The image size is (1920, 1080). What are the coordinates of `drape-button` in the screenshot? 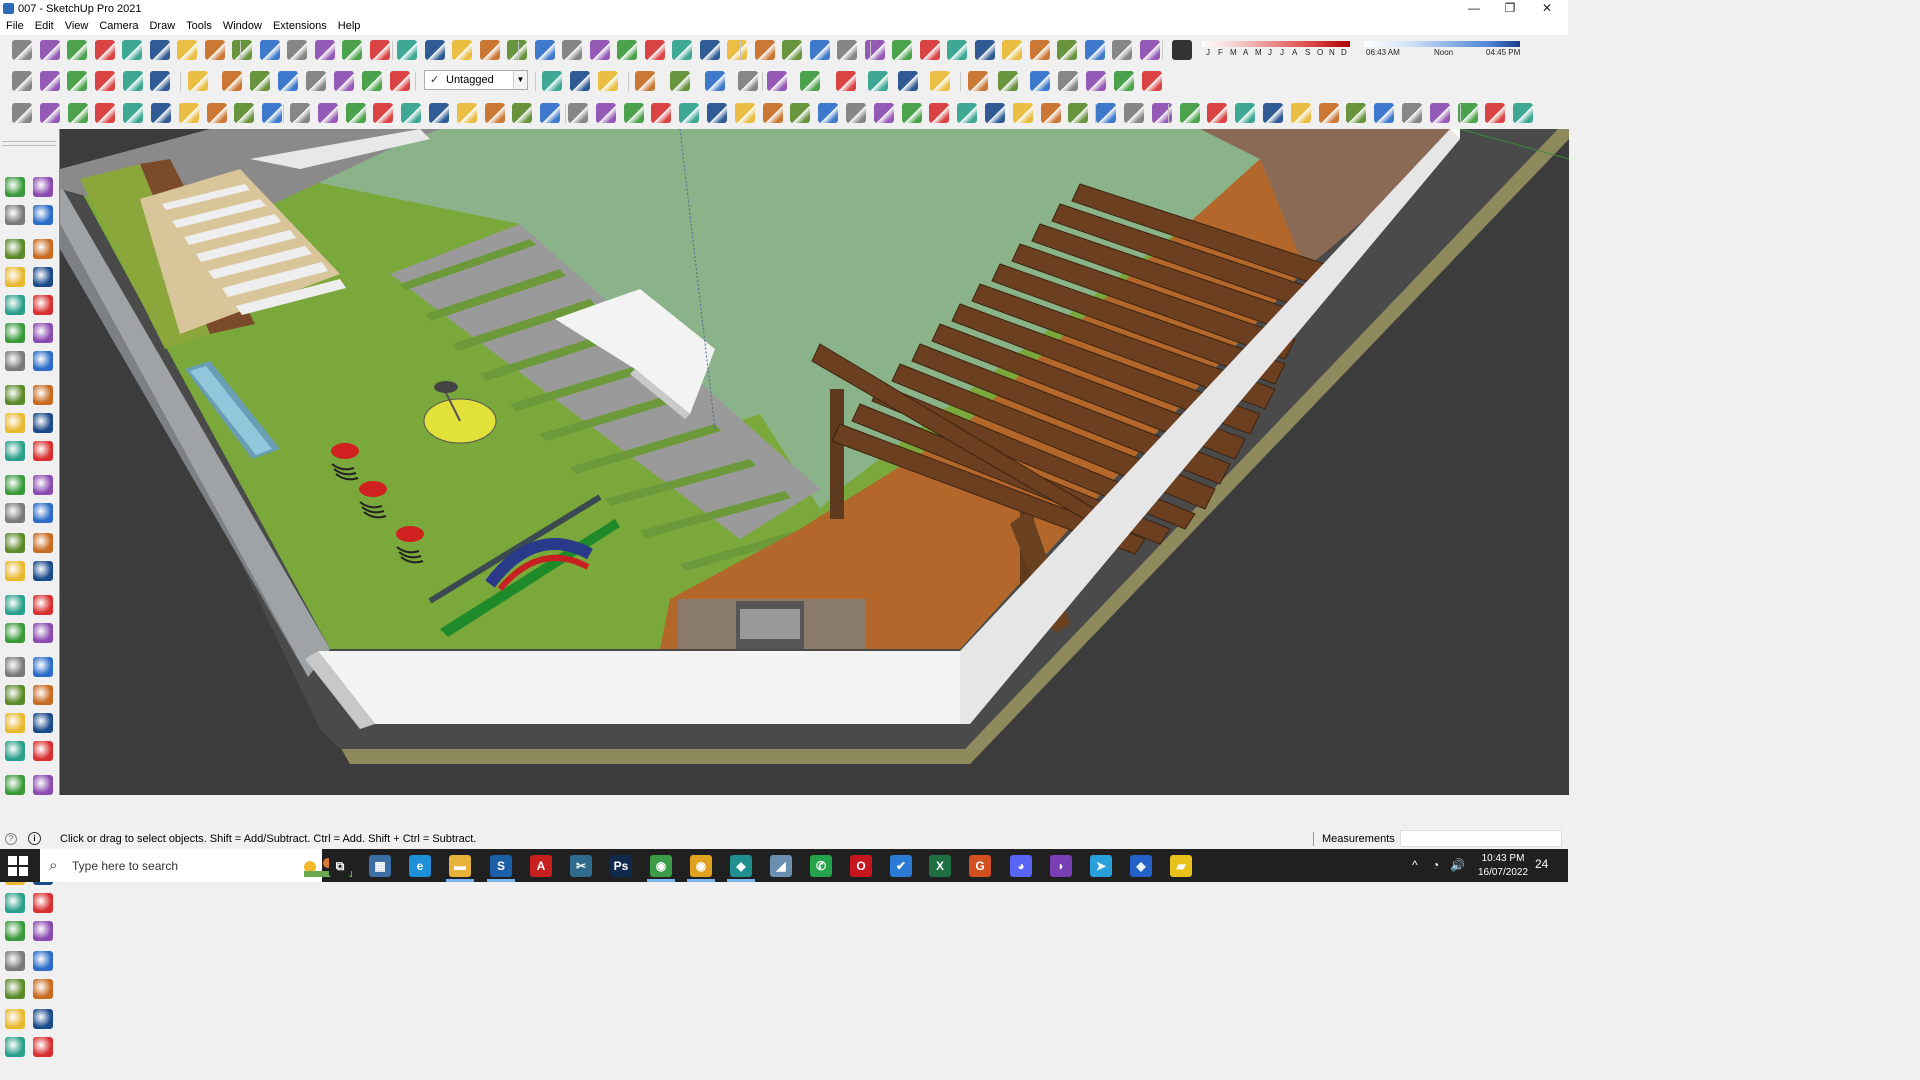 It's located at (1356, 113).